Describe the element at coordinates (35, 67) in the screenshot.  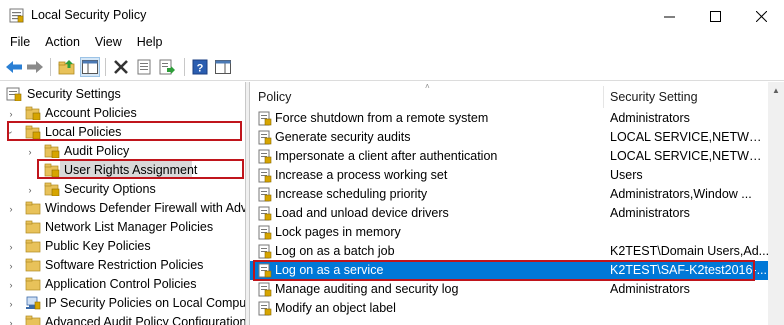
I see `forward-button` at that location.